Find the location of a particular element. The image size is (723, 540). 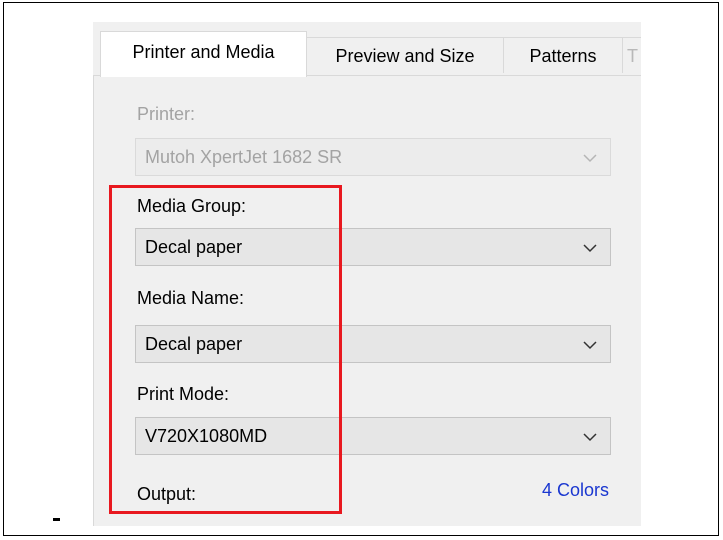

print-mode-value: V720X1080MD is located at coordinates (206, 436).